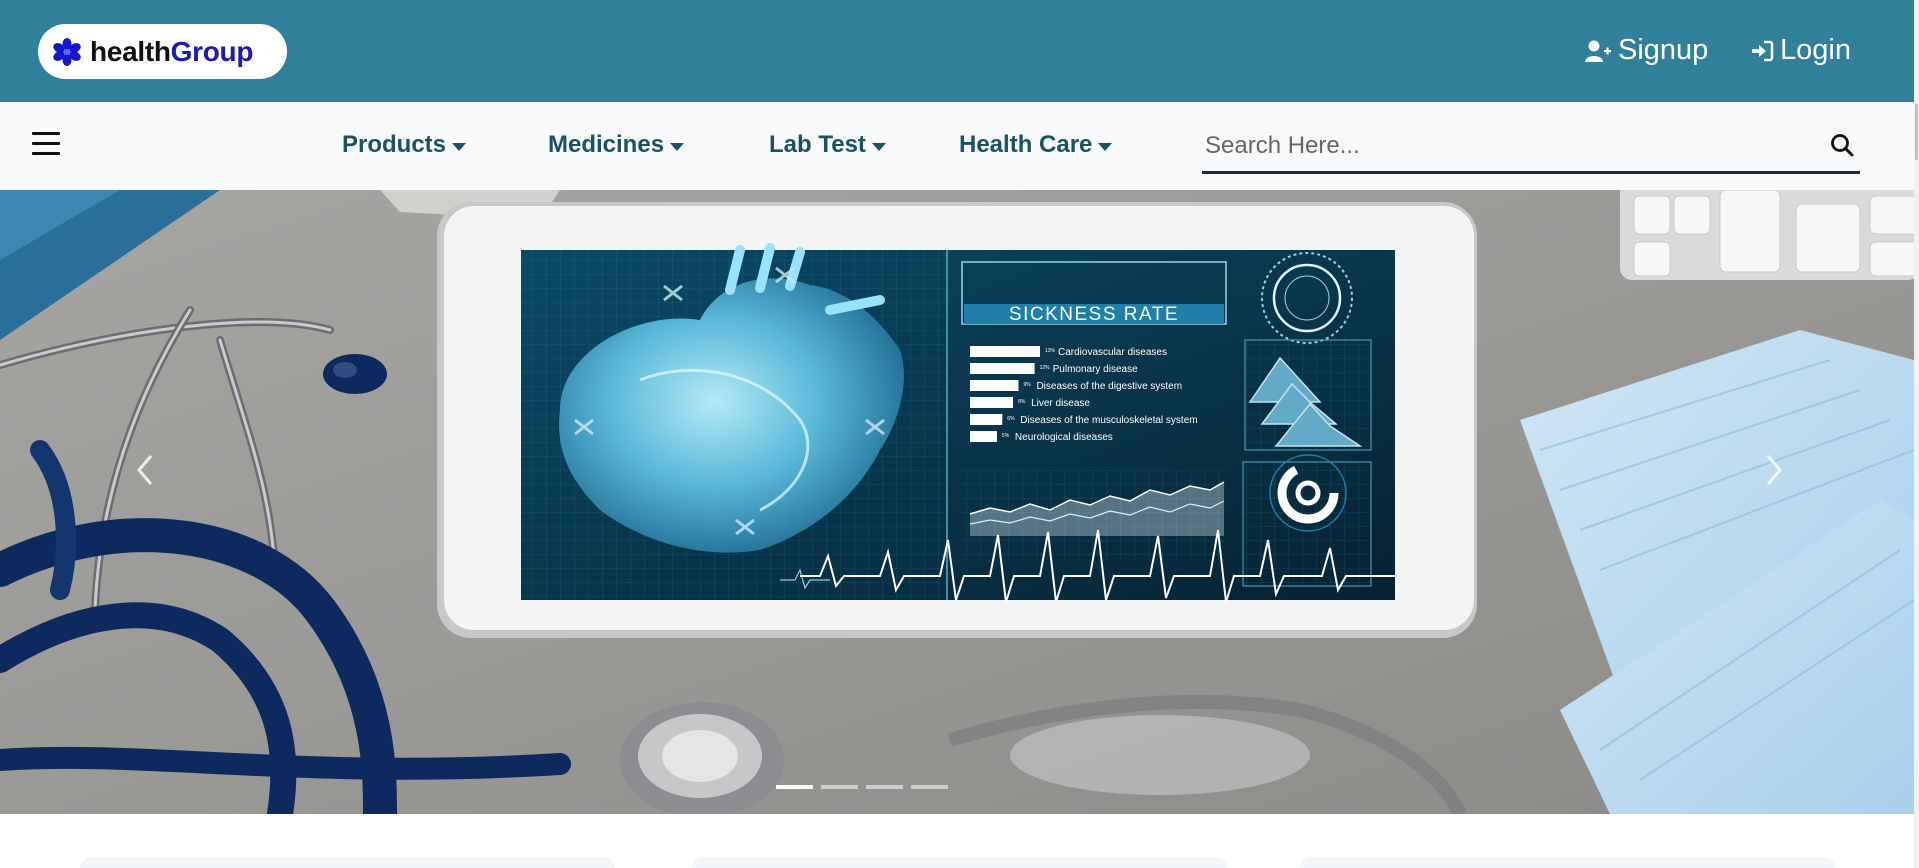  I want to click on search-bar, so click(1531, 148).